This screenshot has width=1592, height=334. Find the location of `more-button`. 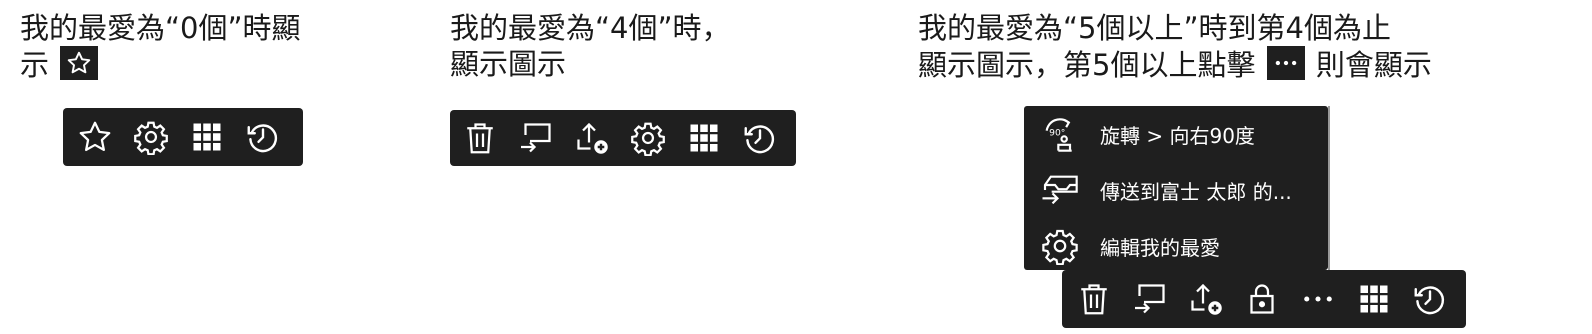

more-button is located at coordinates (1318, 299).